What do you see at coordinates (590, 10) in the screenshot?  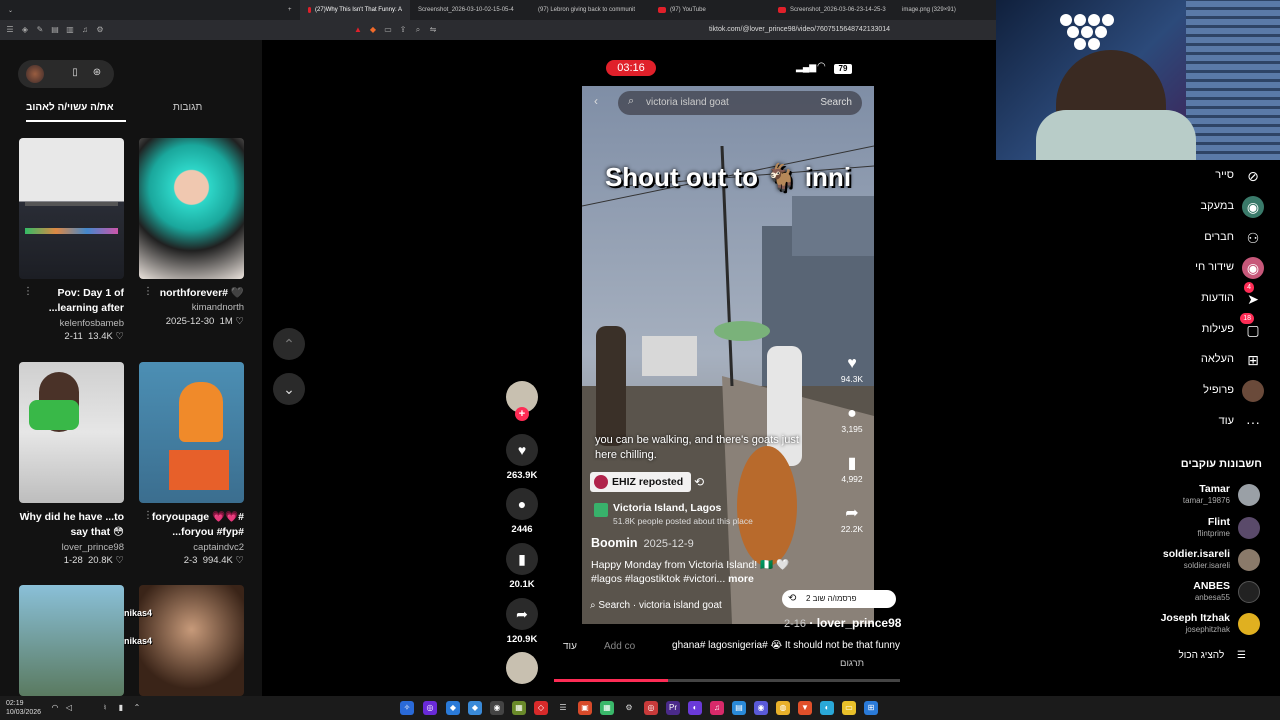 I see `browser-tab: (97) Lebron giving back to communit` at bounding box center [590, 10].